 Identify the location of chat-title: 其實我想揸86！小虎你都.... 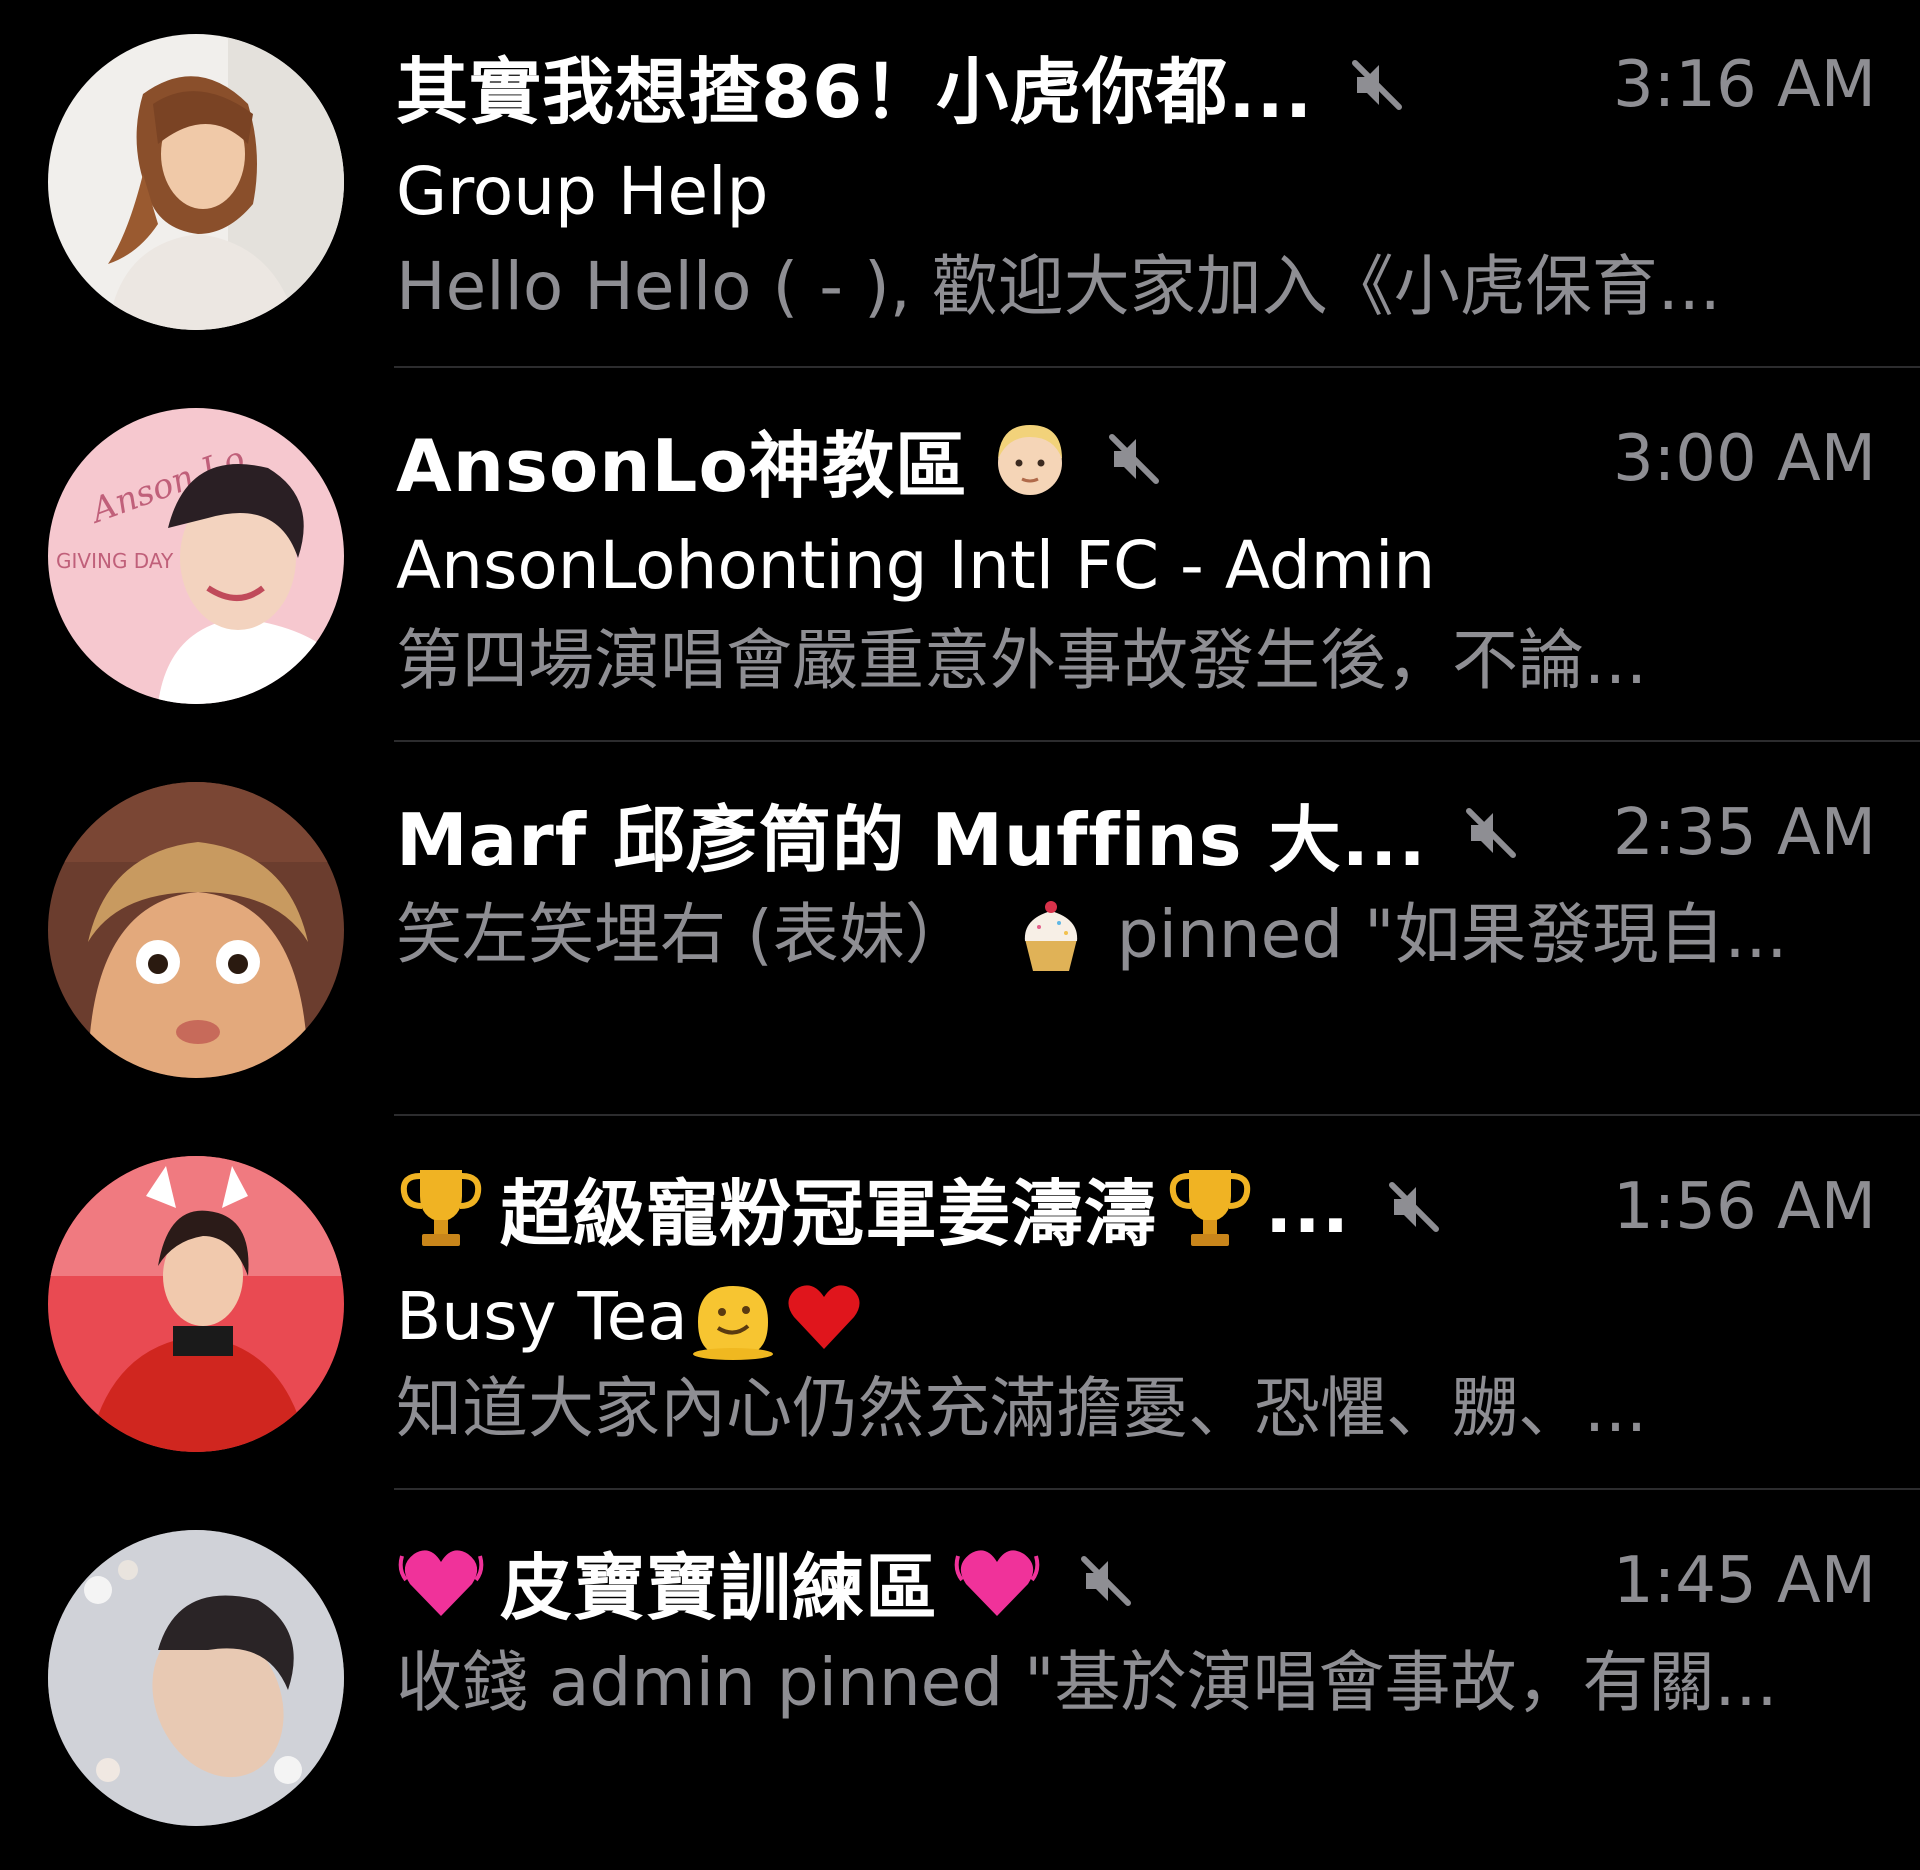
(855, 91).